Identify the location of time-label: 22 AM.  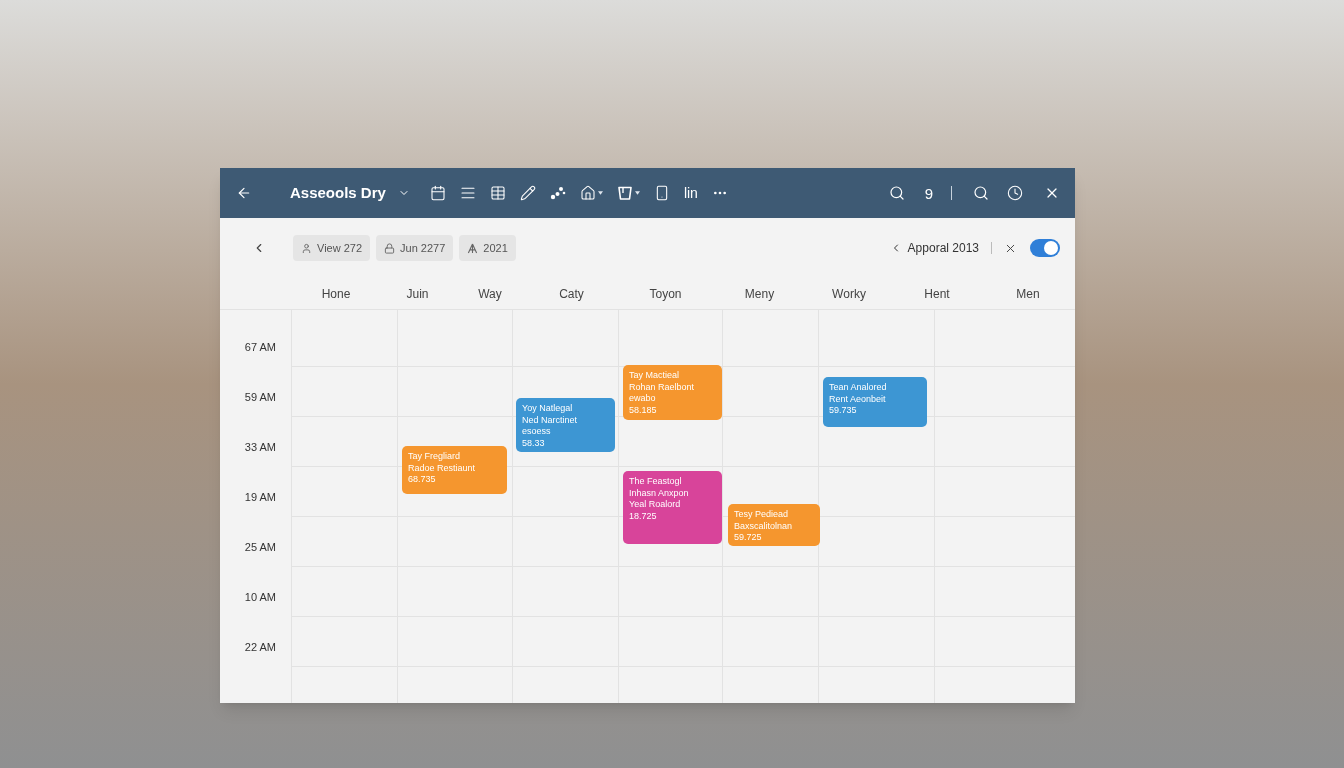
(260, 647).